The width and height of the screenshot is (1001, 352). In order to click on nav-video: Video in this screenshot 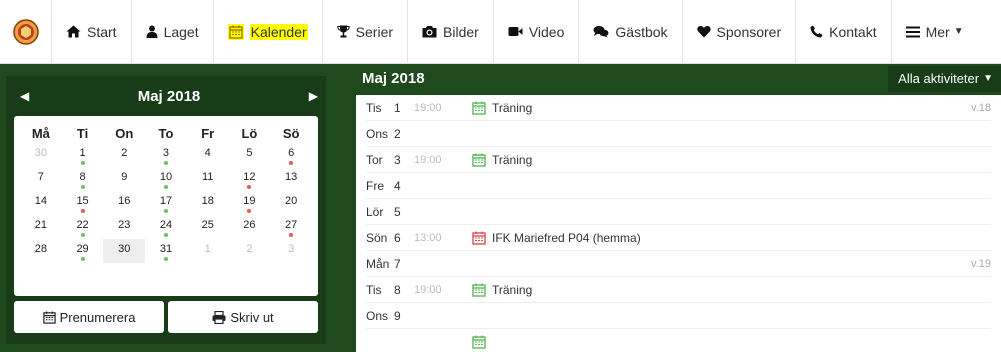, I will do `click(537, 32)`.